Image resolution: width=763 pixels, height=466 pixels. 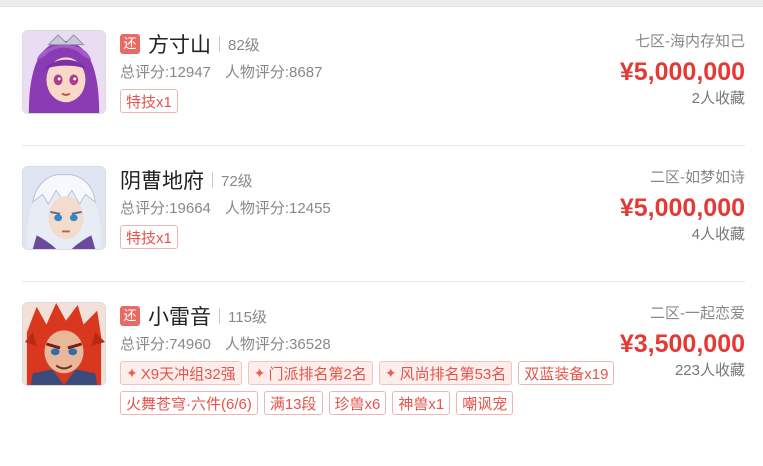 I want to click on white-haired-male-portrait-icon, so click(x=64, y=208).